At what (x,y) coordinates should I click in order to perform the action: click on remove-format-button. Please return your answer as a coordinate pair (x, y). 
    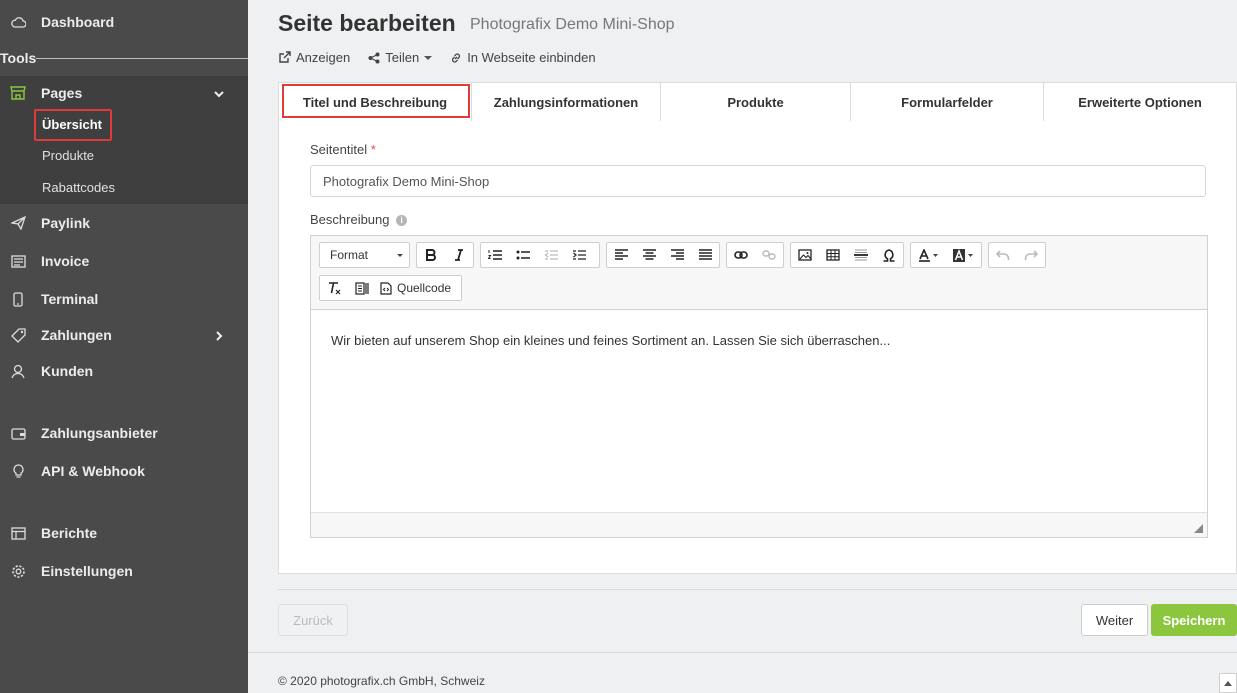
    Looking at the image, I should click on (334, 288).